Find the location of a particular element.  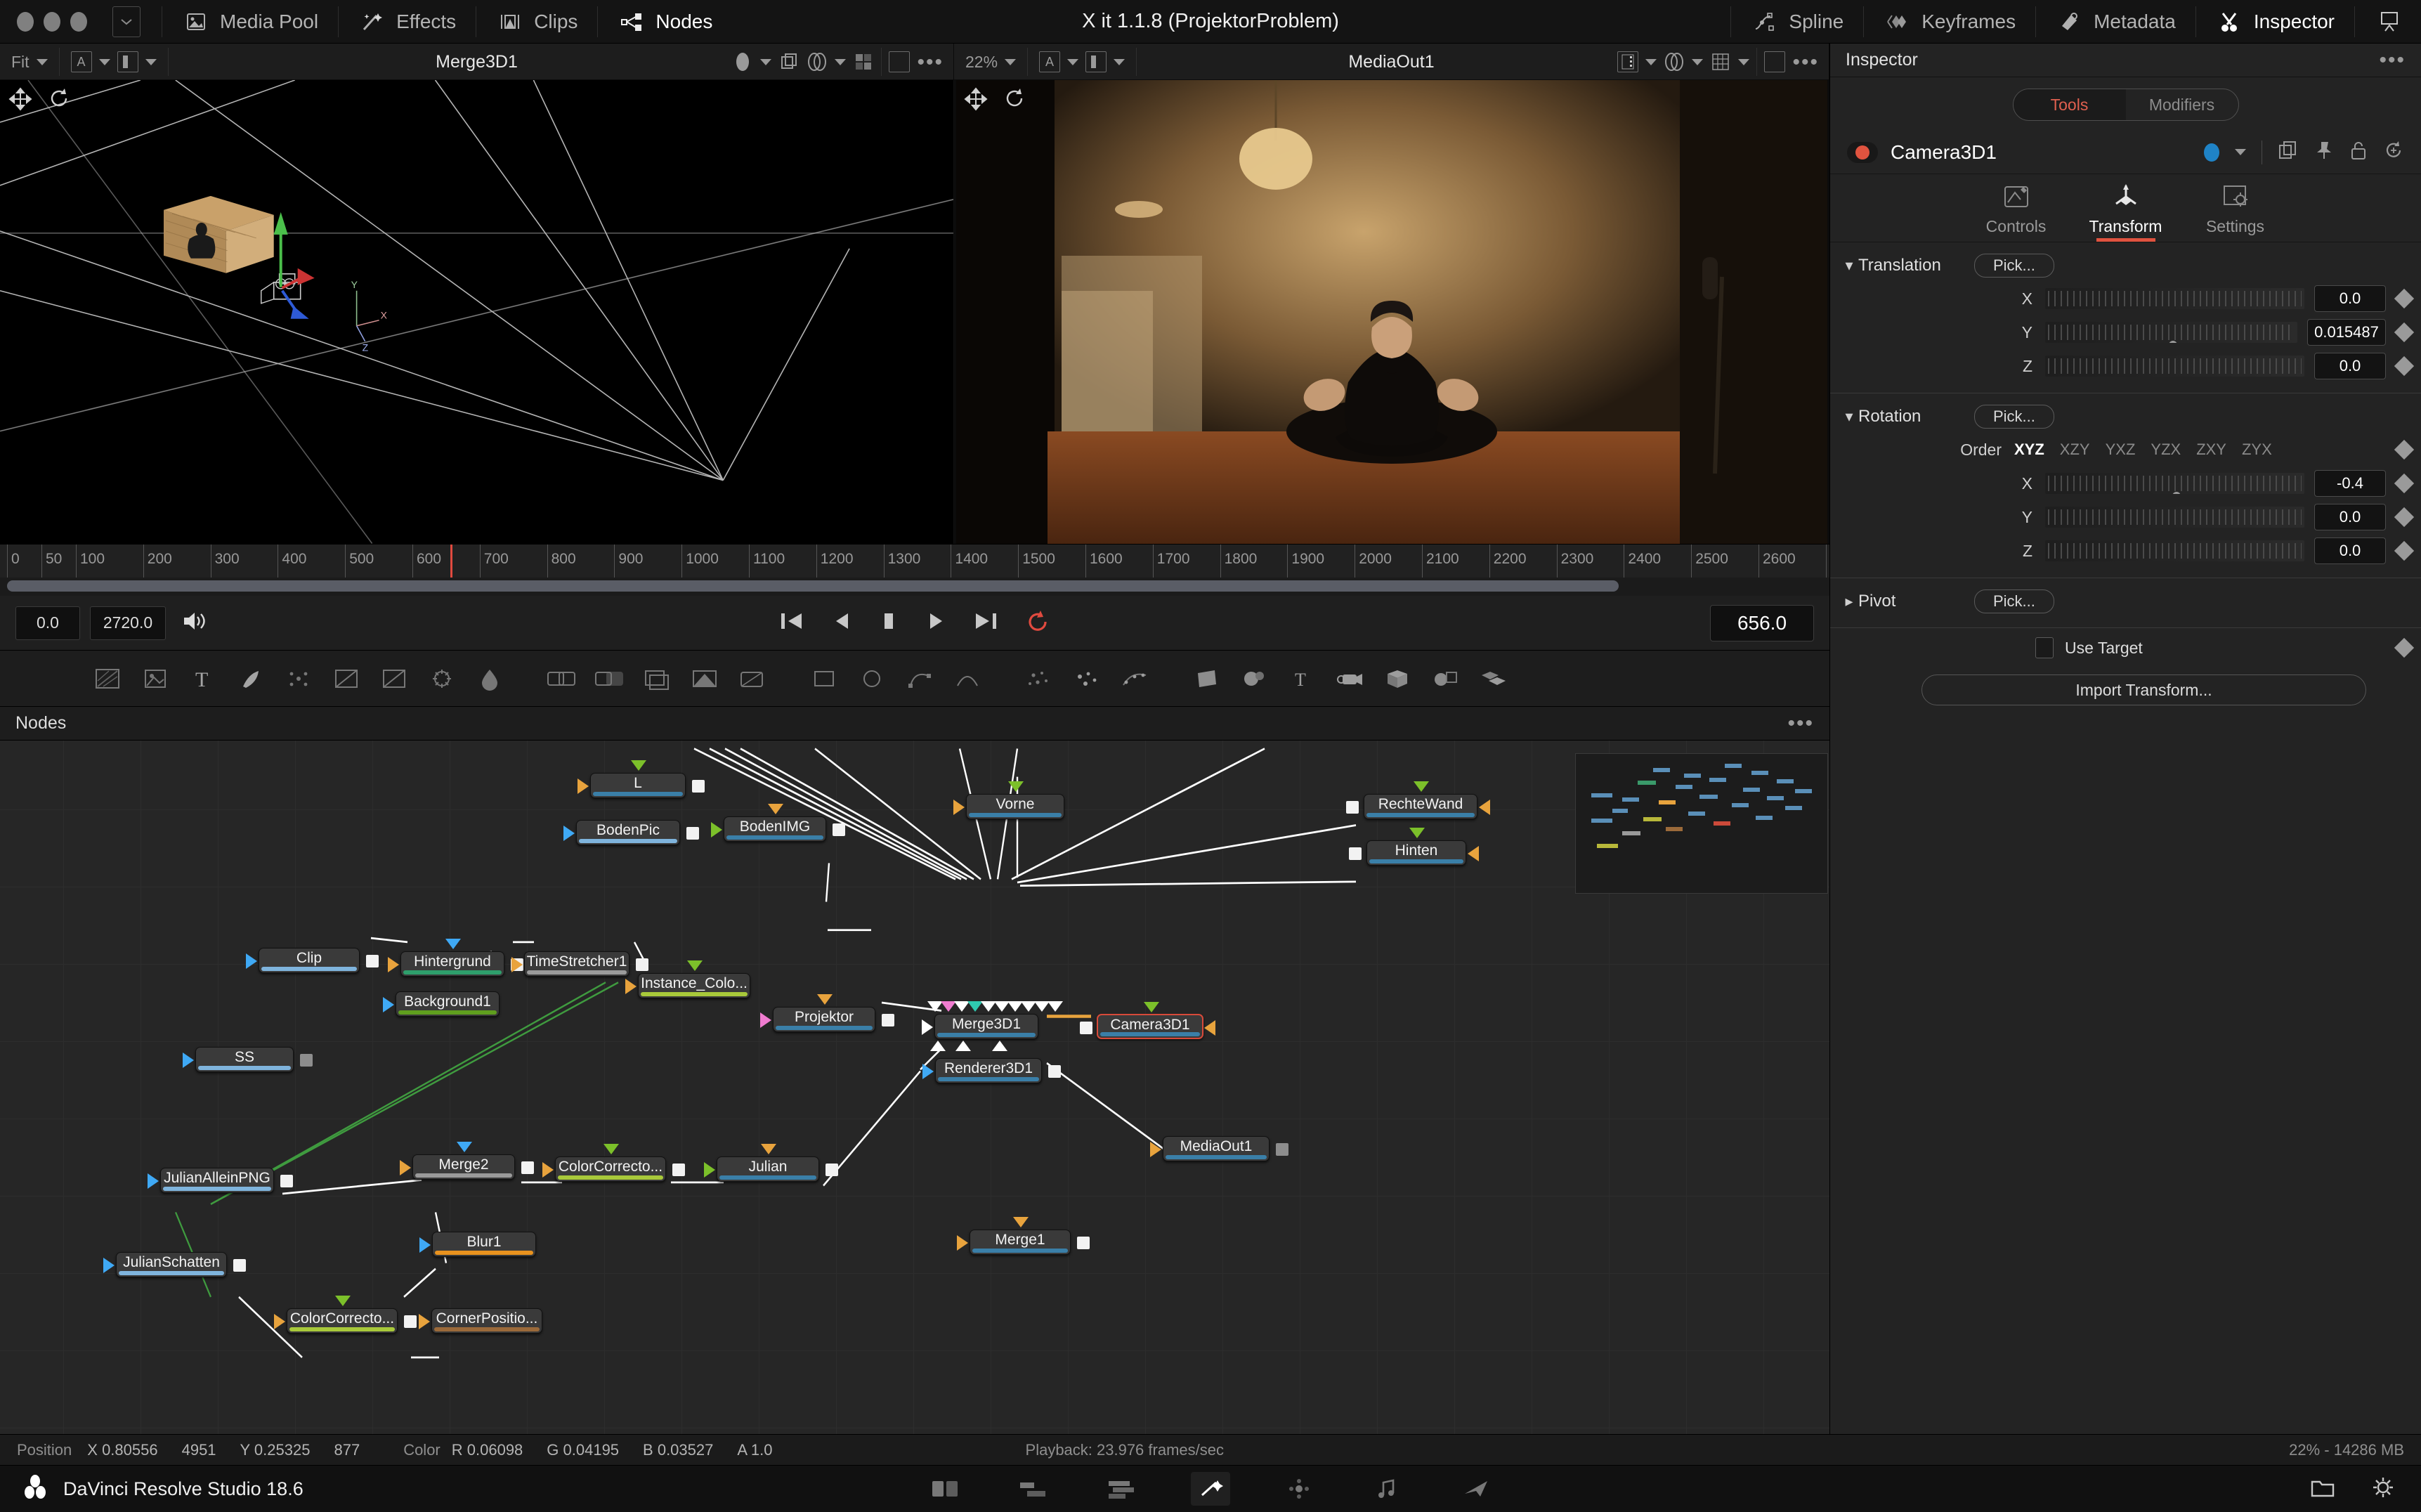

particles-tool-icon is located at coordinates (298, 679).